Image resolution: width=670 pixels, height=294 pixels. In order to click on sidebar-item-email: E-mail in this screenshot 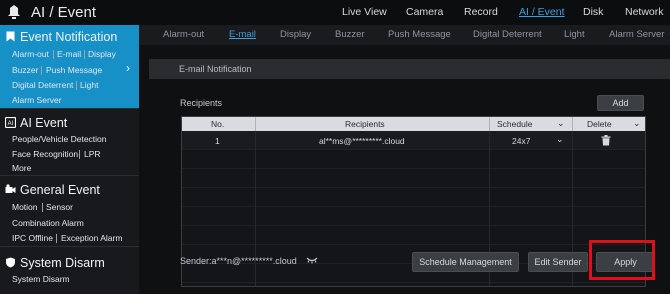, I will do `click(69, 54)`.